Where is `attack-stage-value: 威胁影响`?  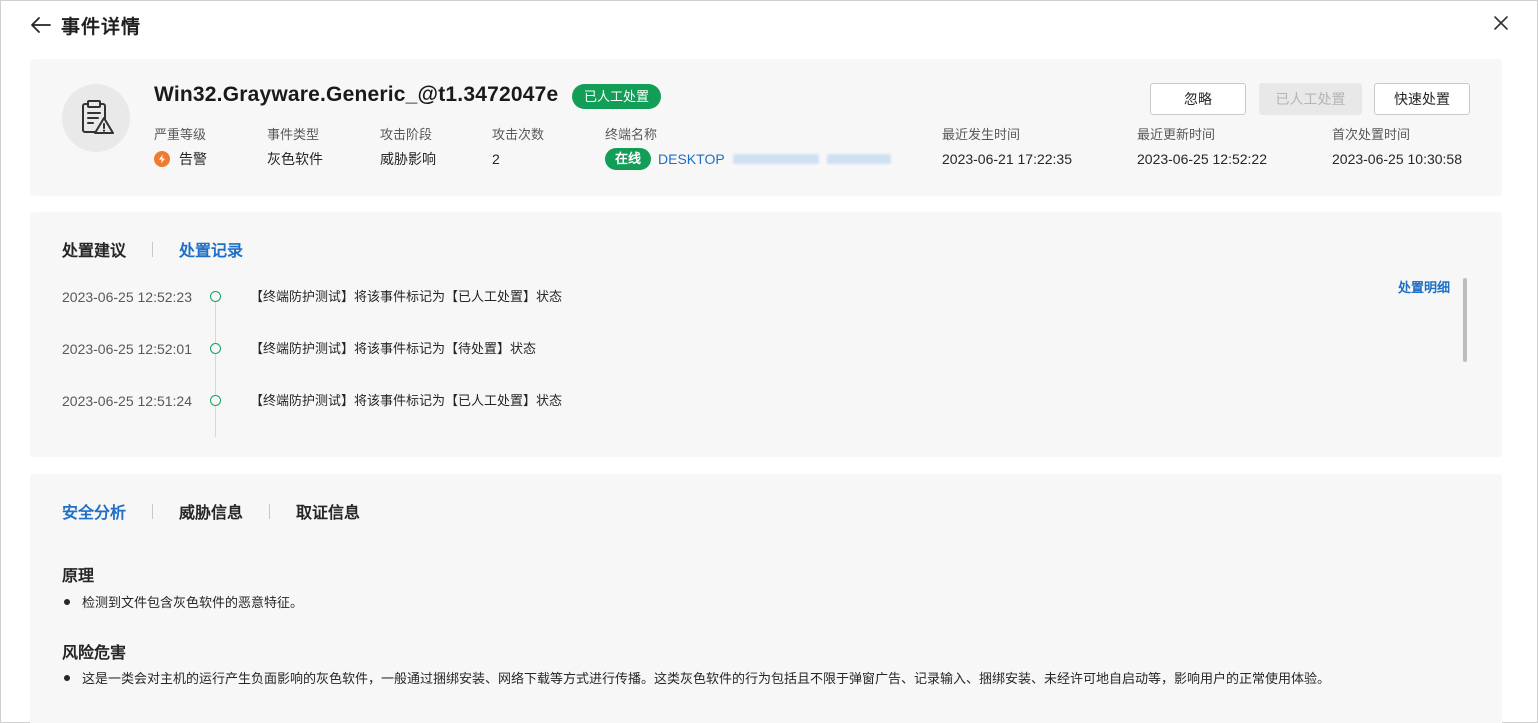
attack-stage-value: 威胁影响 is located at coordinates (408, 159).